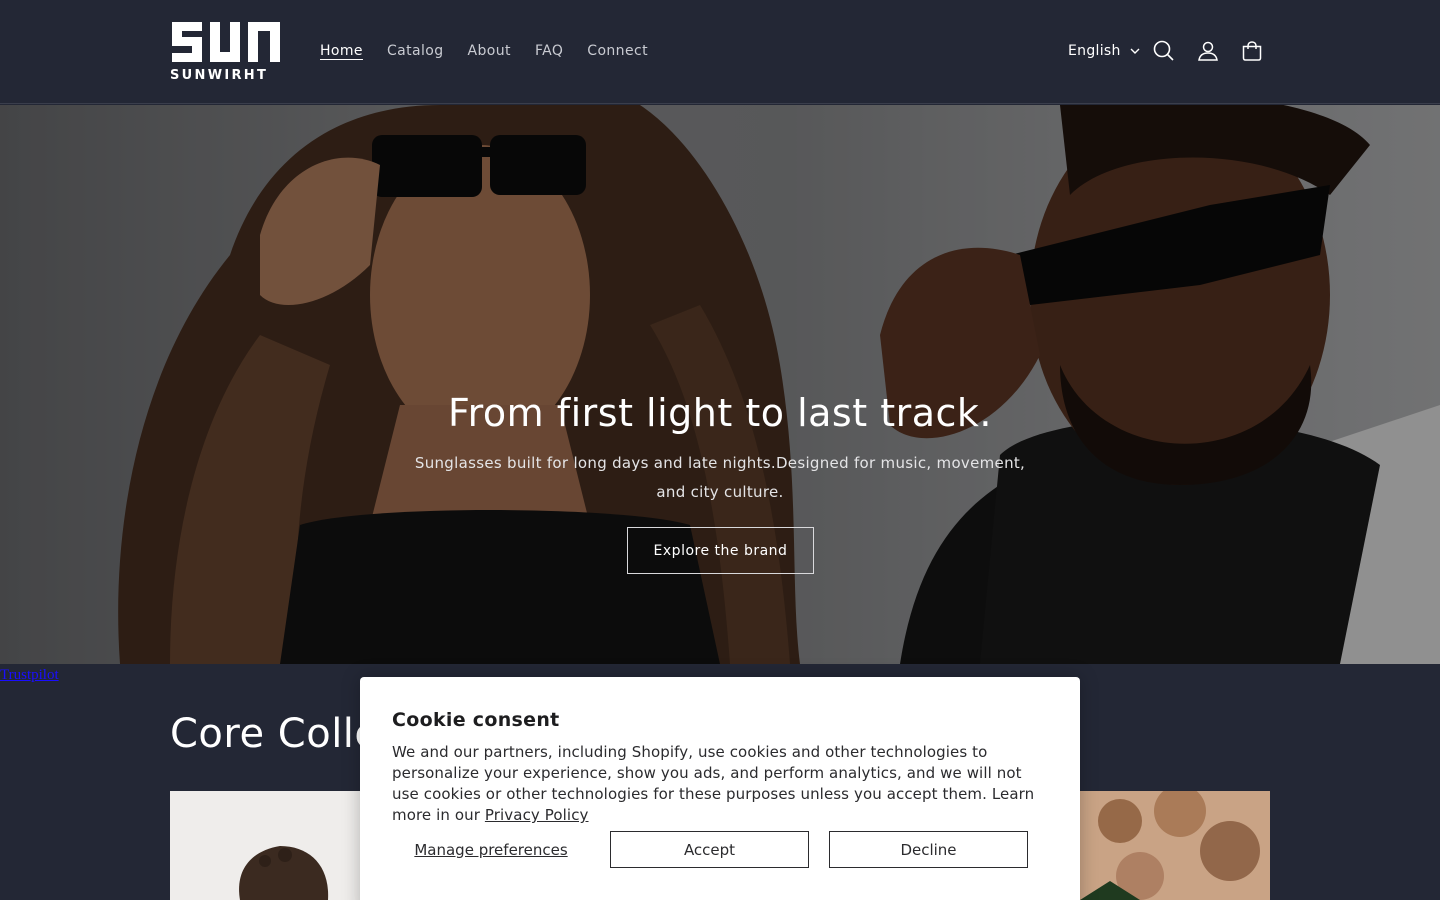 This screenshot has height=900, width=1440. What do you see at coordinates (537, 815) in the screenshot?
I see `privacy-policy-link: Privacy Policy` at bounding box center [537, 815].